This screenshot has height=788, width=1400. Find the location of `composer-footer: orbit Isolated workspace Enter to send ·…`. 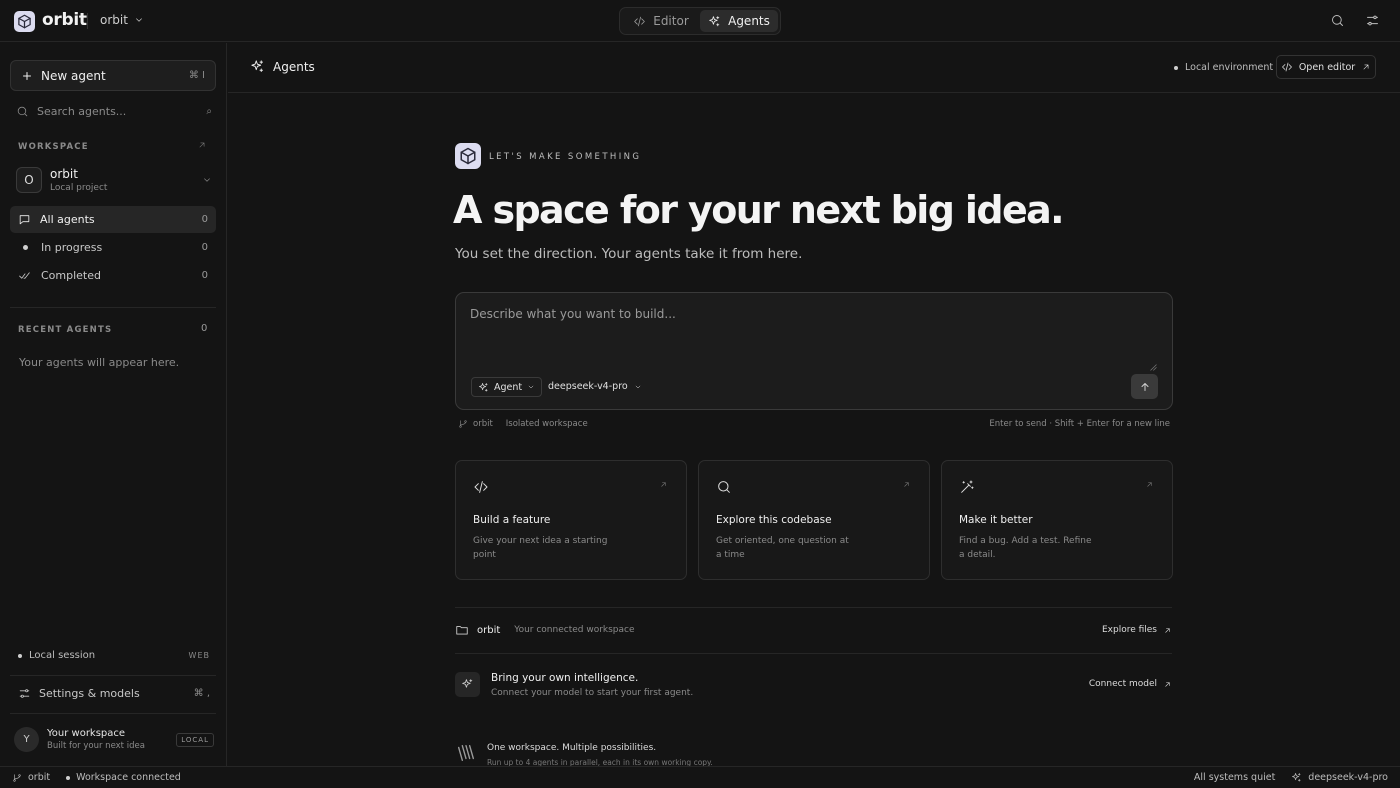

composer-footer: orbit Isolated workspace Enter to send ·… is located at coordinates (814, 424).